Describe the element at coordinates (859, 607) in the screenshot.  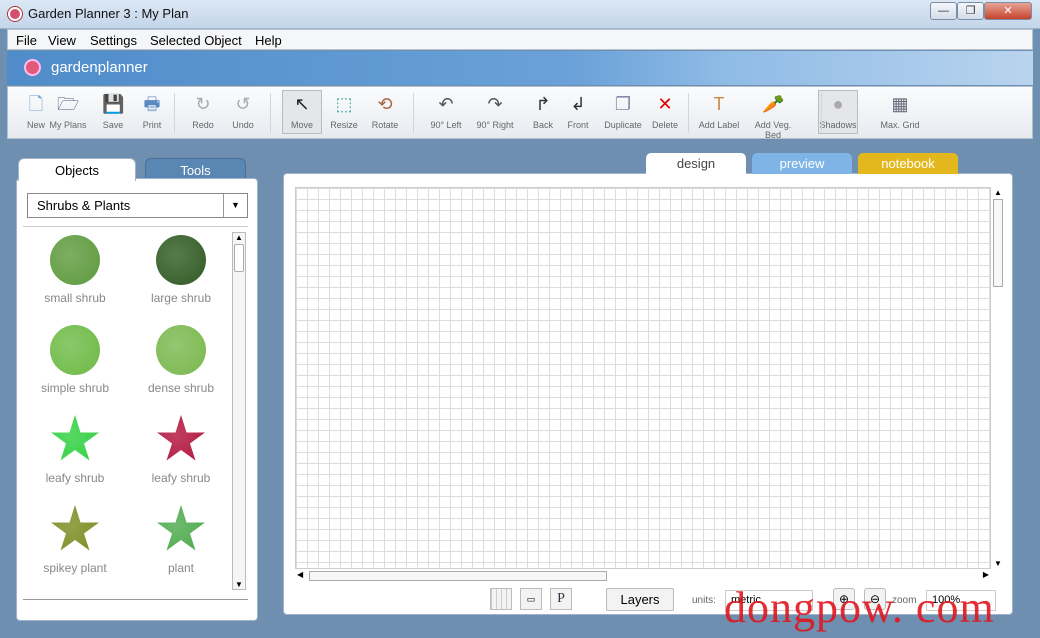
I see `watermark: dongpow. com` at that location.